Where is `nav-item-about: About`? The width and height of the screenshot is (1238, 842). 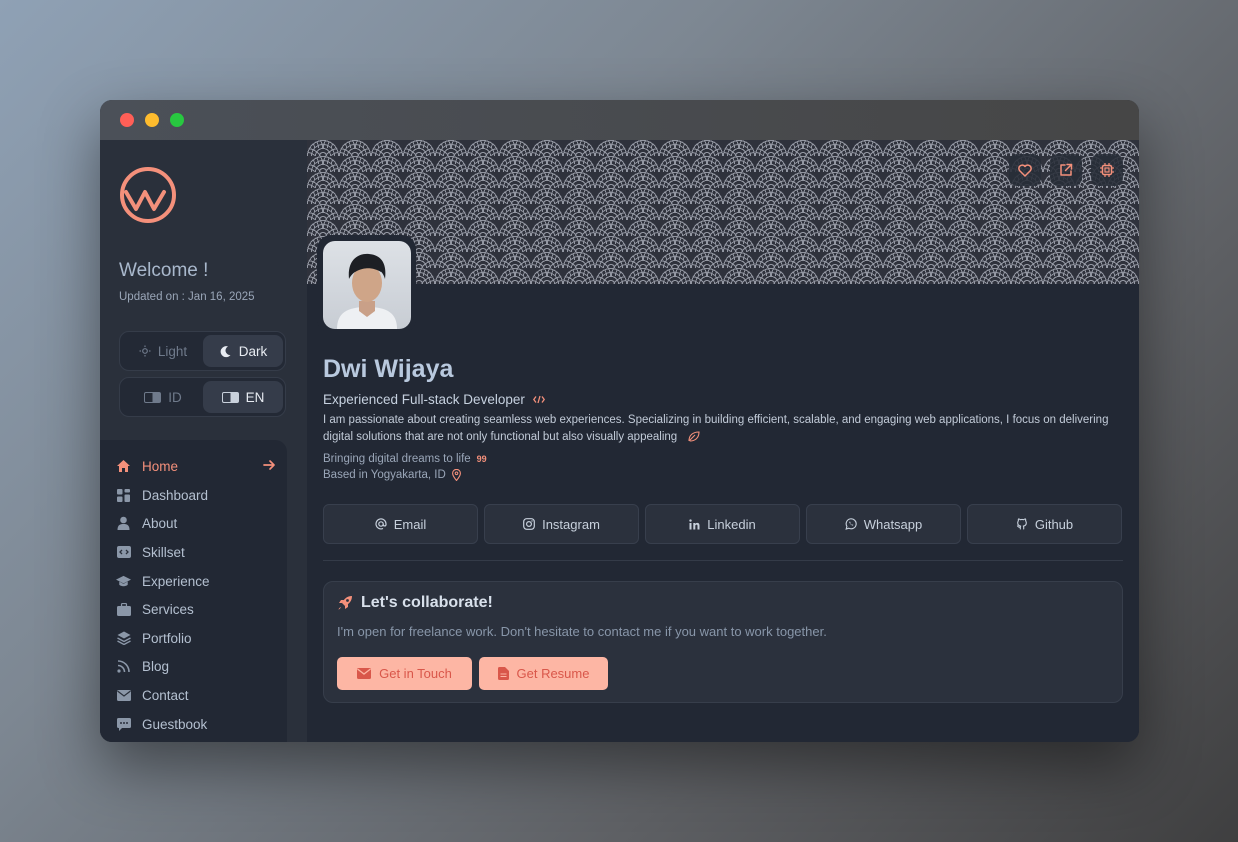 nav-item-about: About is located at coordinates (196, 523).